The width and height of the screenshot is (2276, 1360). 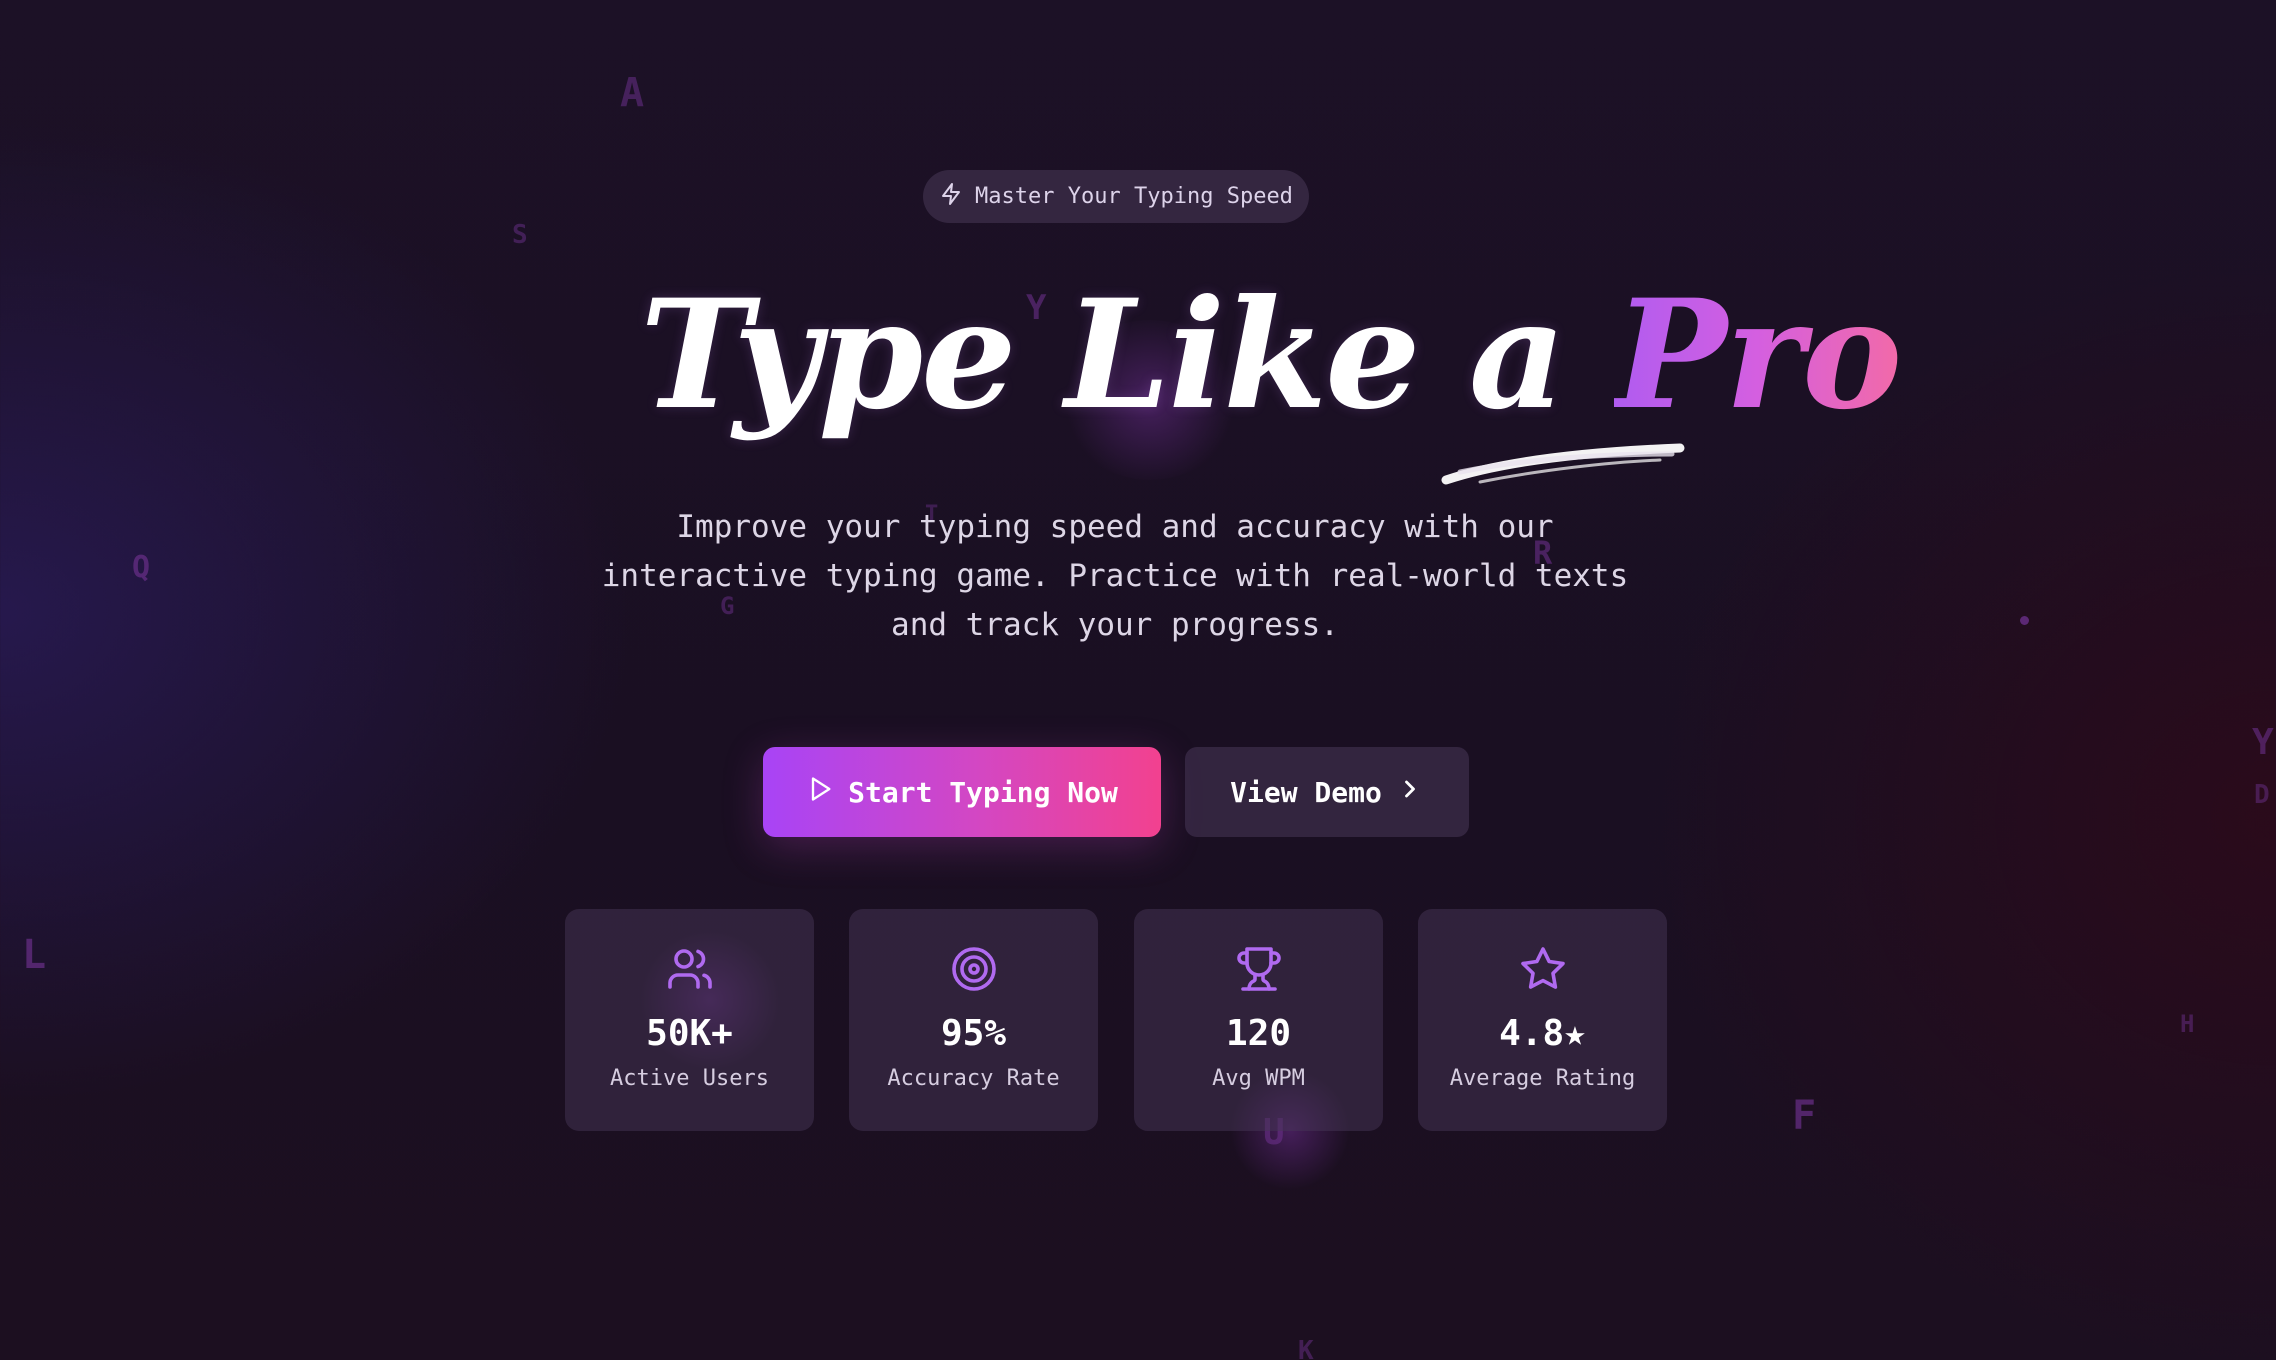 I want to click on stat-value: 4.8★, so click(x=1542, y=1033).